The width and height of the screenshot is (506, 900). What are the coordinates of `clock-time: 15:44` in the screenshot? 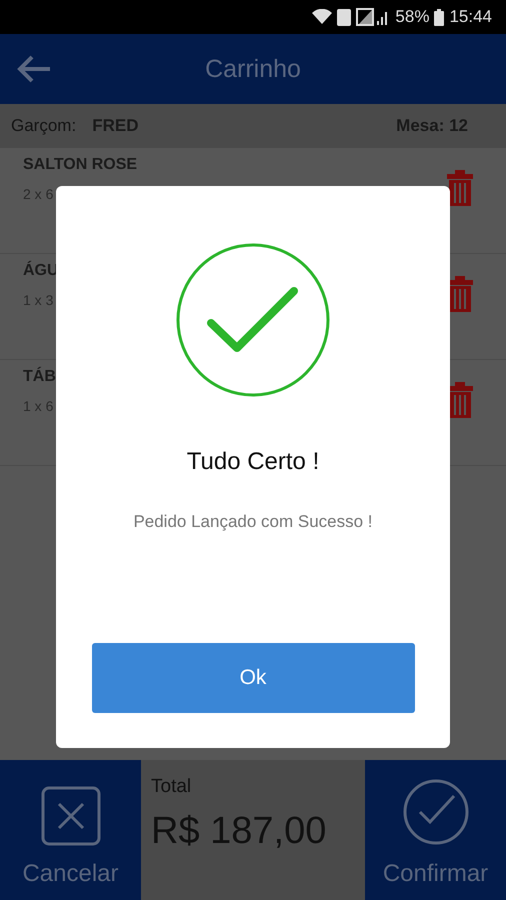 It's located at (470, 17).